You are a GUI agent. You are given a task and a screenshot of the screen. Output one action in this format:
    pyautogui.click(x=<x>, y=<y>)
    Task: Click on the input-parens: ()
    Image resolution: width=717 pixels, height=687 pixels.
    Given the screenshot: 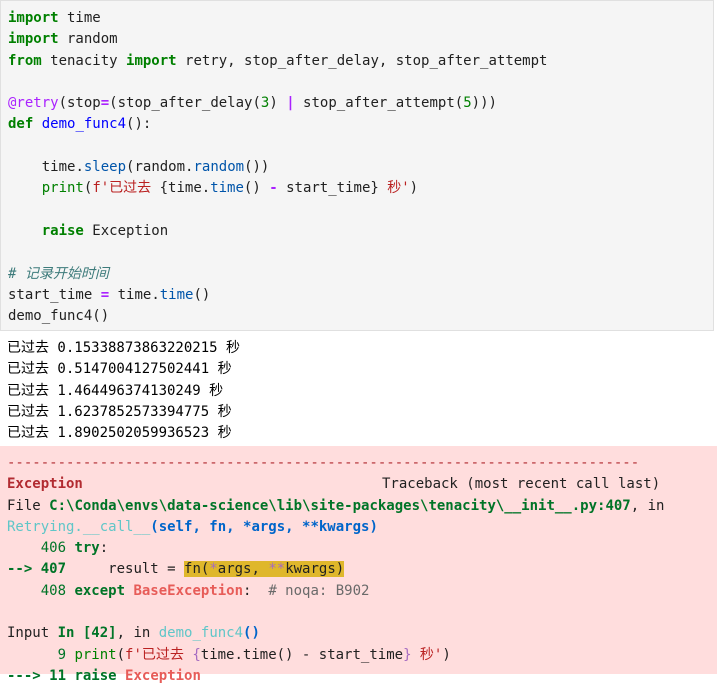 What is the action you would take?
    pyautogui.click(x=251, y=633)
    